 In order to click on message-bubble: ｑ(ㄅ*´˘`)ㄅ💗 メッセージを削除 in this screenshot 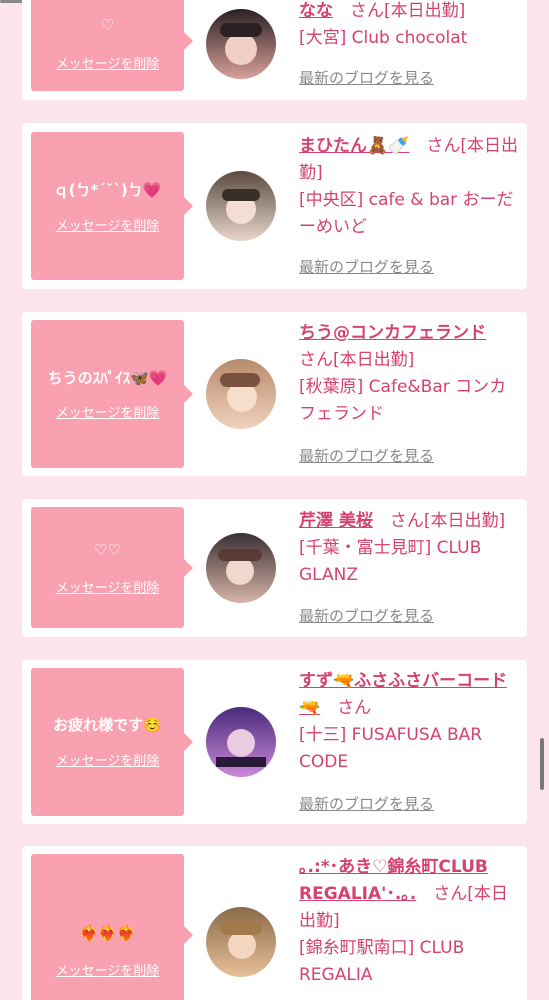, I will do `click(112, 206)`.